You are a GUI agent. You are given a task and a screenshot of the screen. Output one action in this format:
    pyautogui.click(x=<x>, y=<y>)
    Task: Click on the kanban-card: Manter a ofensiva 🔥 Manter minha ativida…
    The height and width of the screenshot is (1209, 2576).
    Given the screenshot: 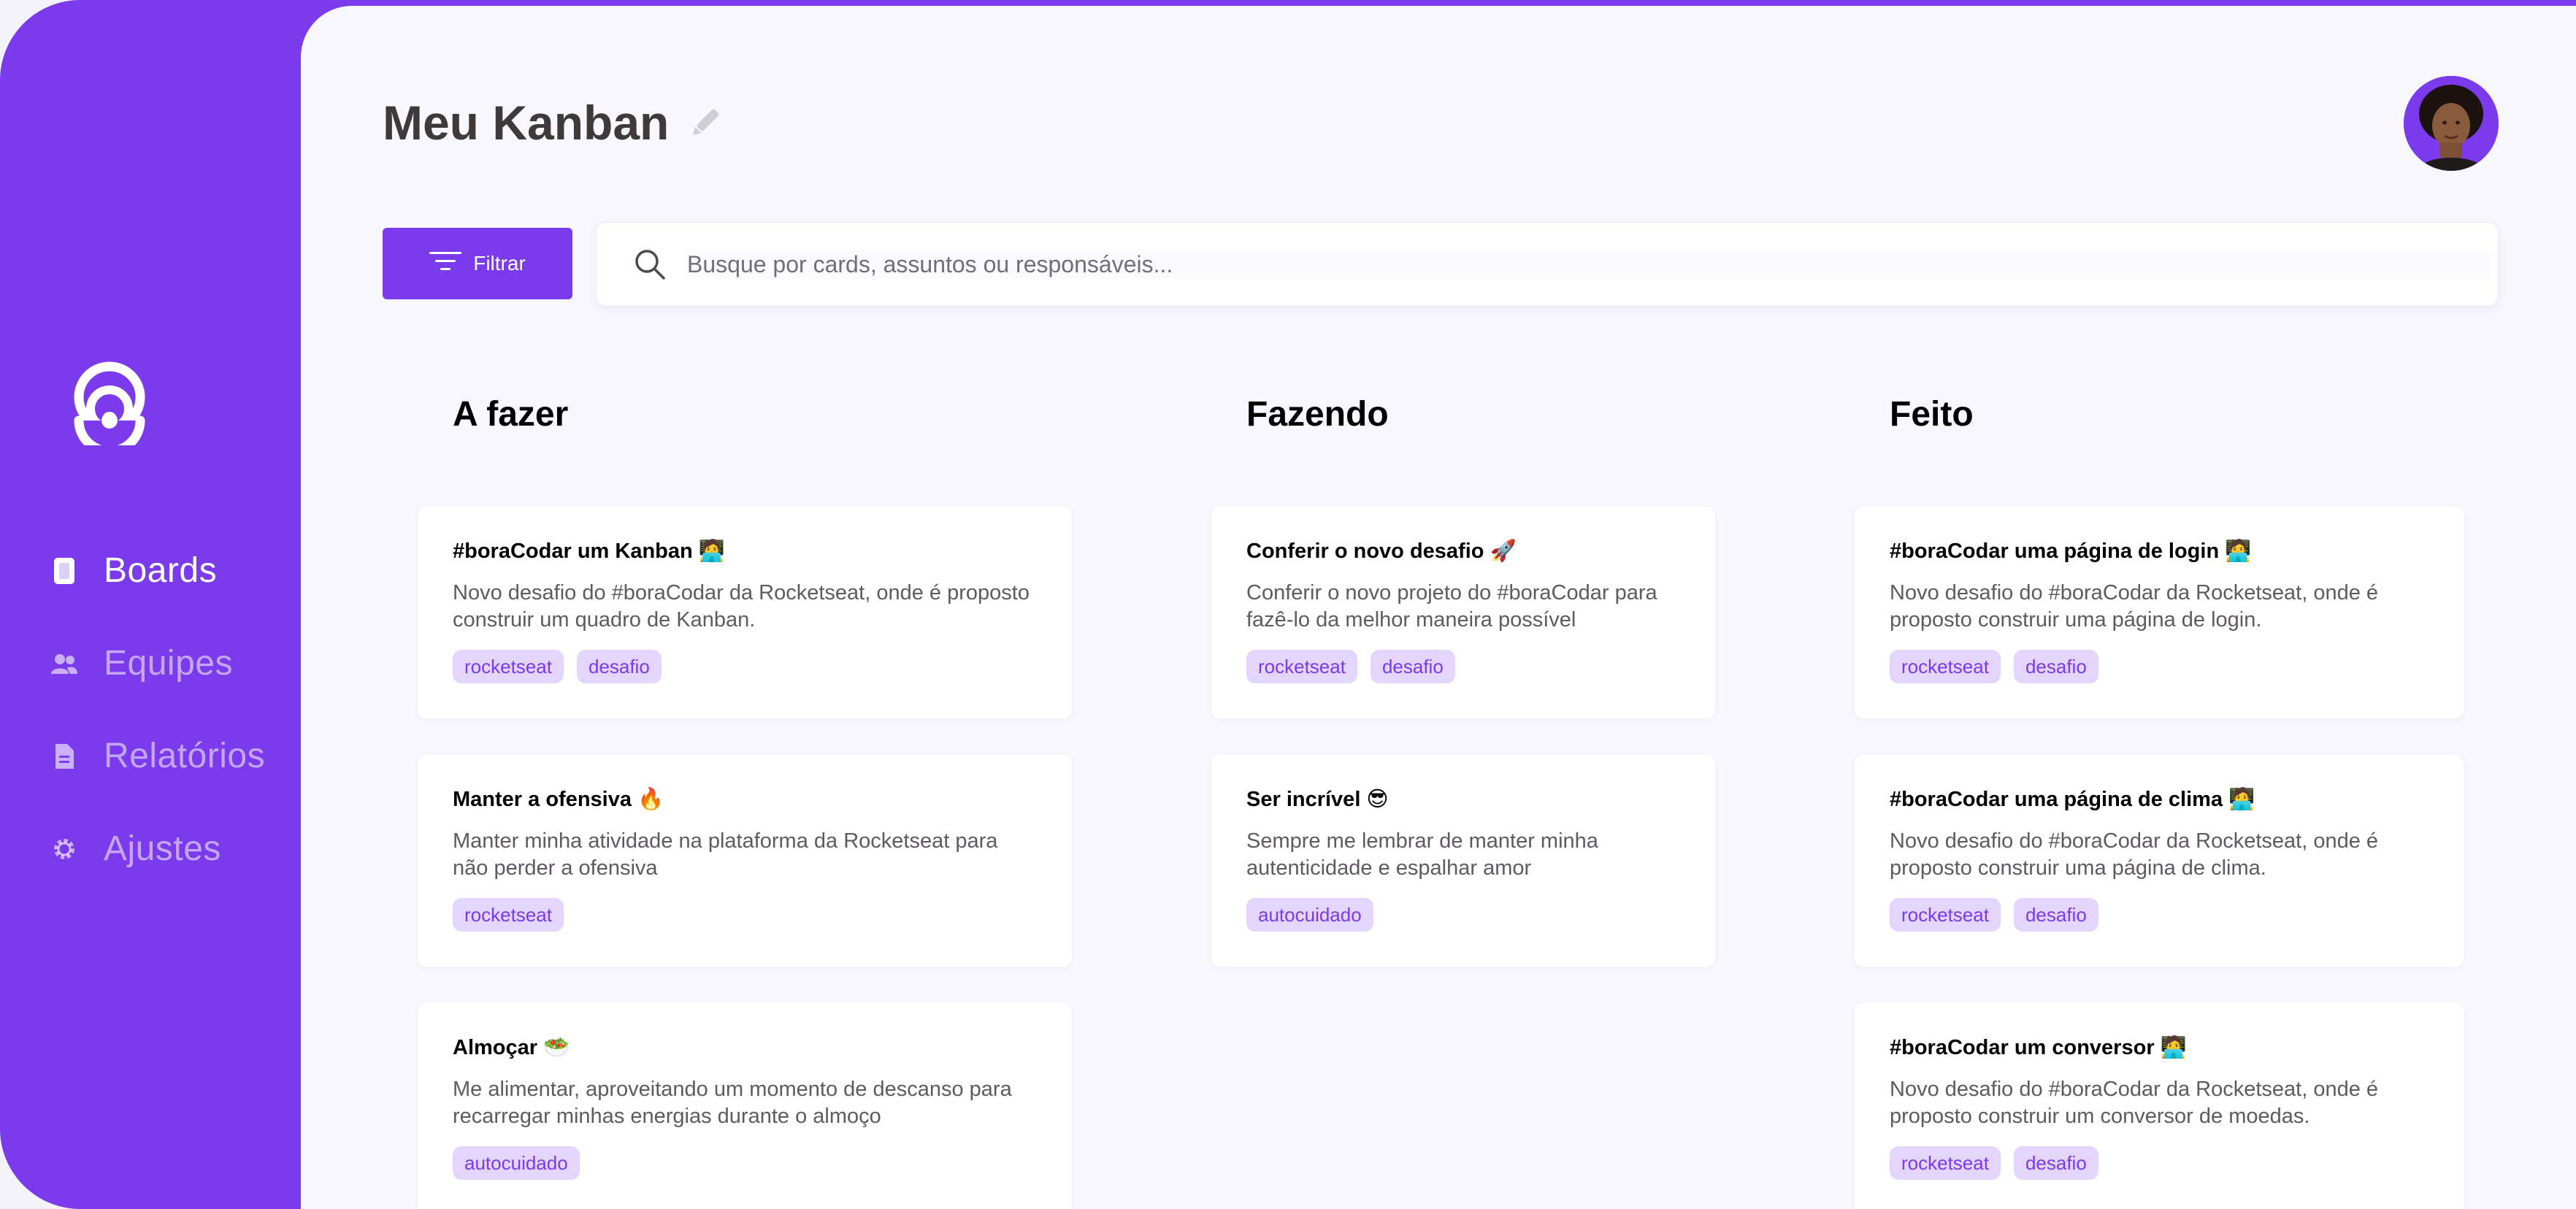 What is the action you would take?
    pyautogui.click(x=745, y=861)
    